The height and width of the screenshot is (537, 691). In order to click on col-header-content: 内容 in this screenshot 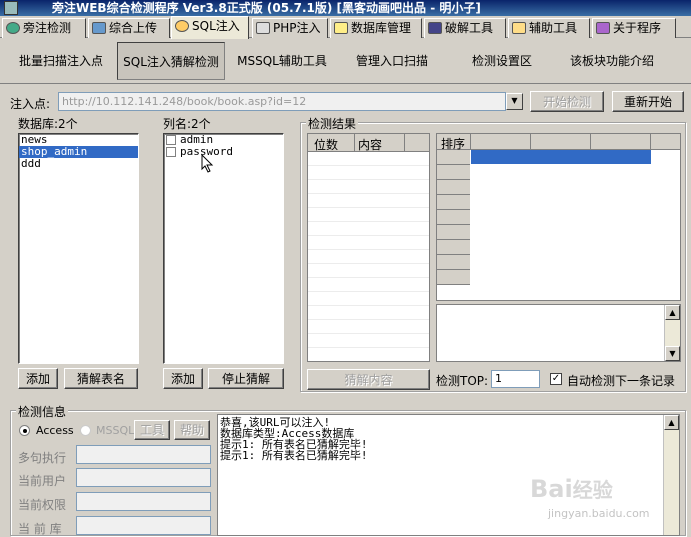, I will do `click(370, 144)`.